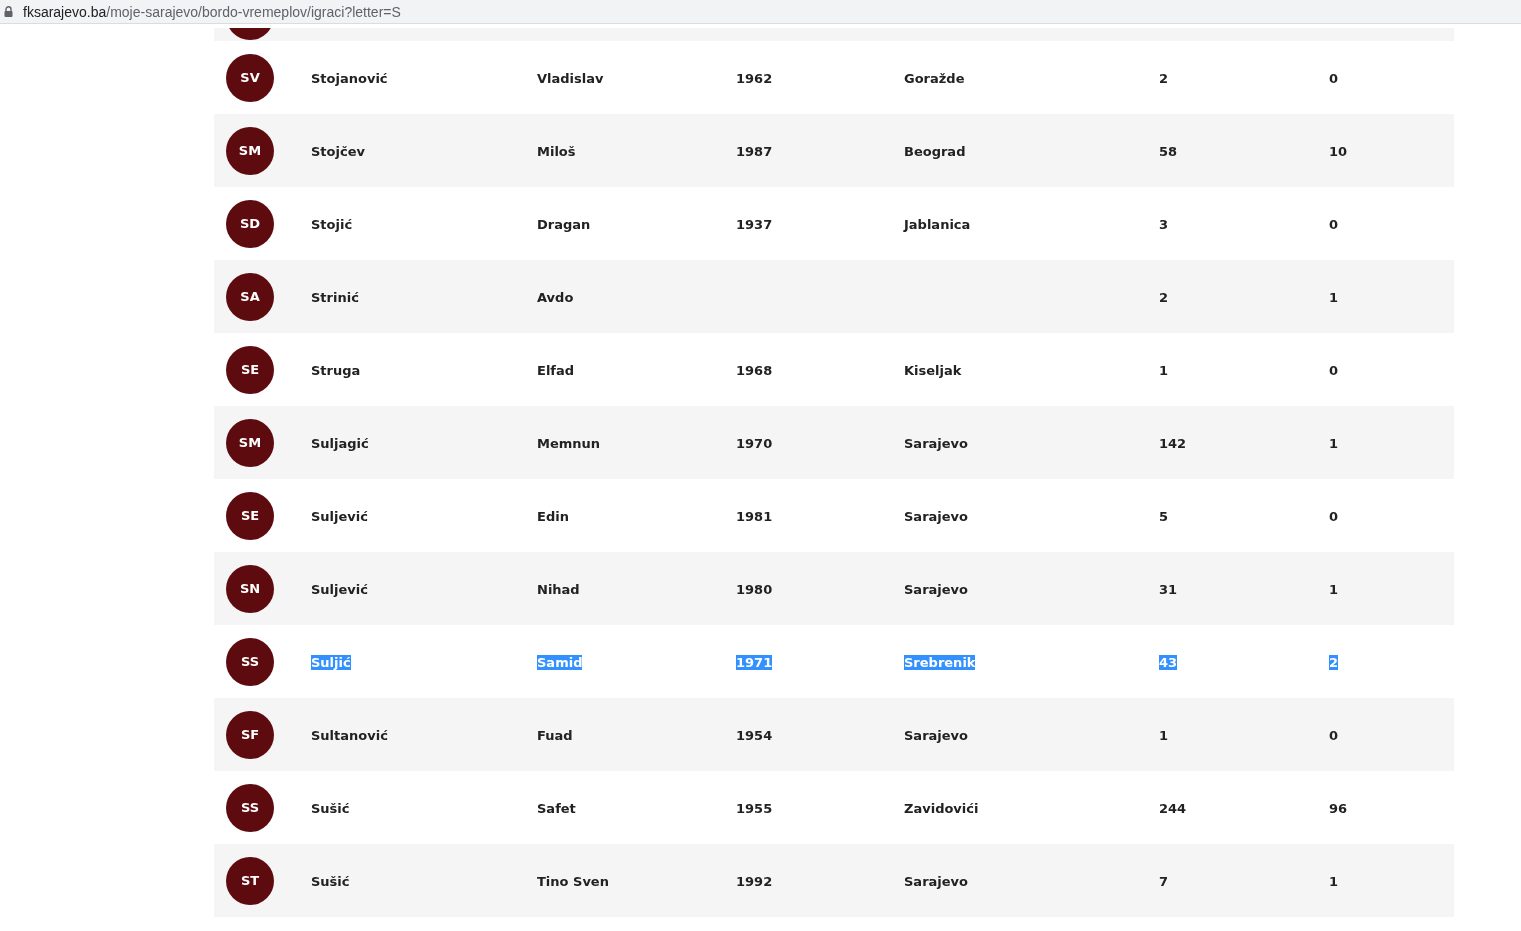 The height and width of the screenshot is (931, 1521). Describe the element at coordinates (1338, 808) in the screenshot. I see `table-cell: 96` at that location.